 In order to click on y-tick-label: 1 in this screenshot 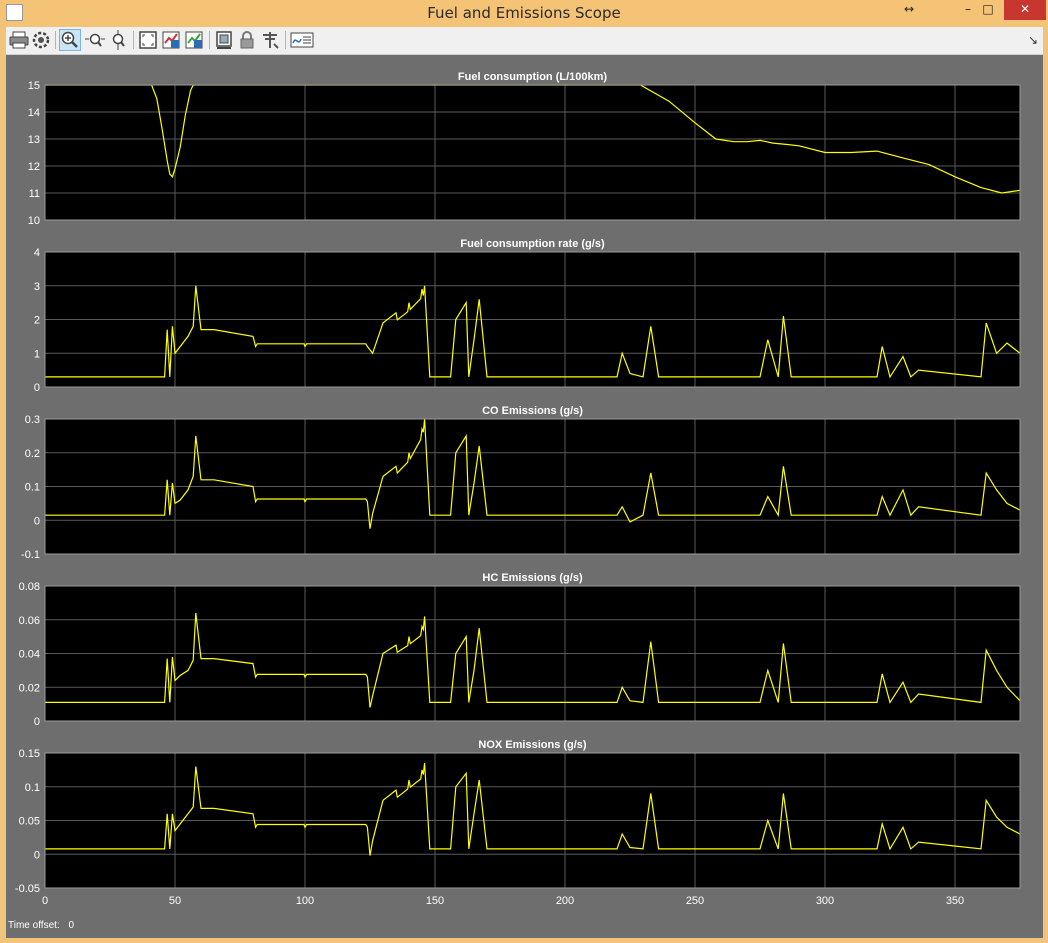, I will do `click(37, 354)`.